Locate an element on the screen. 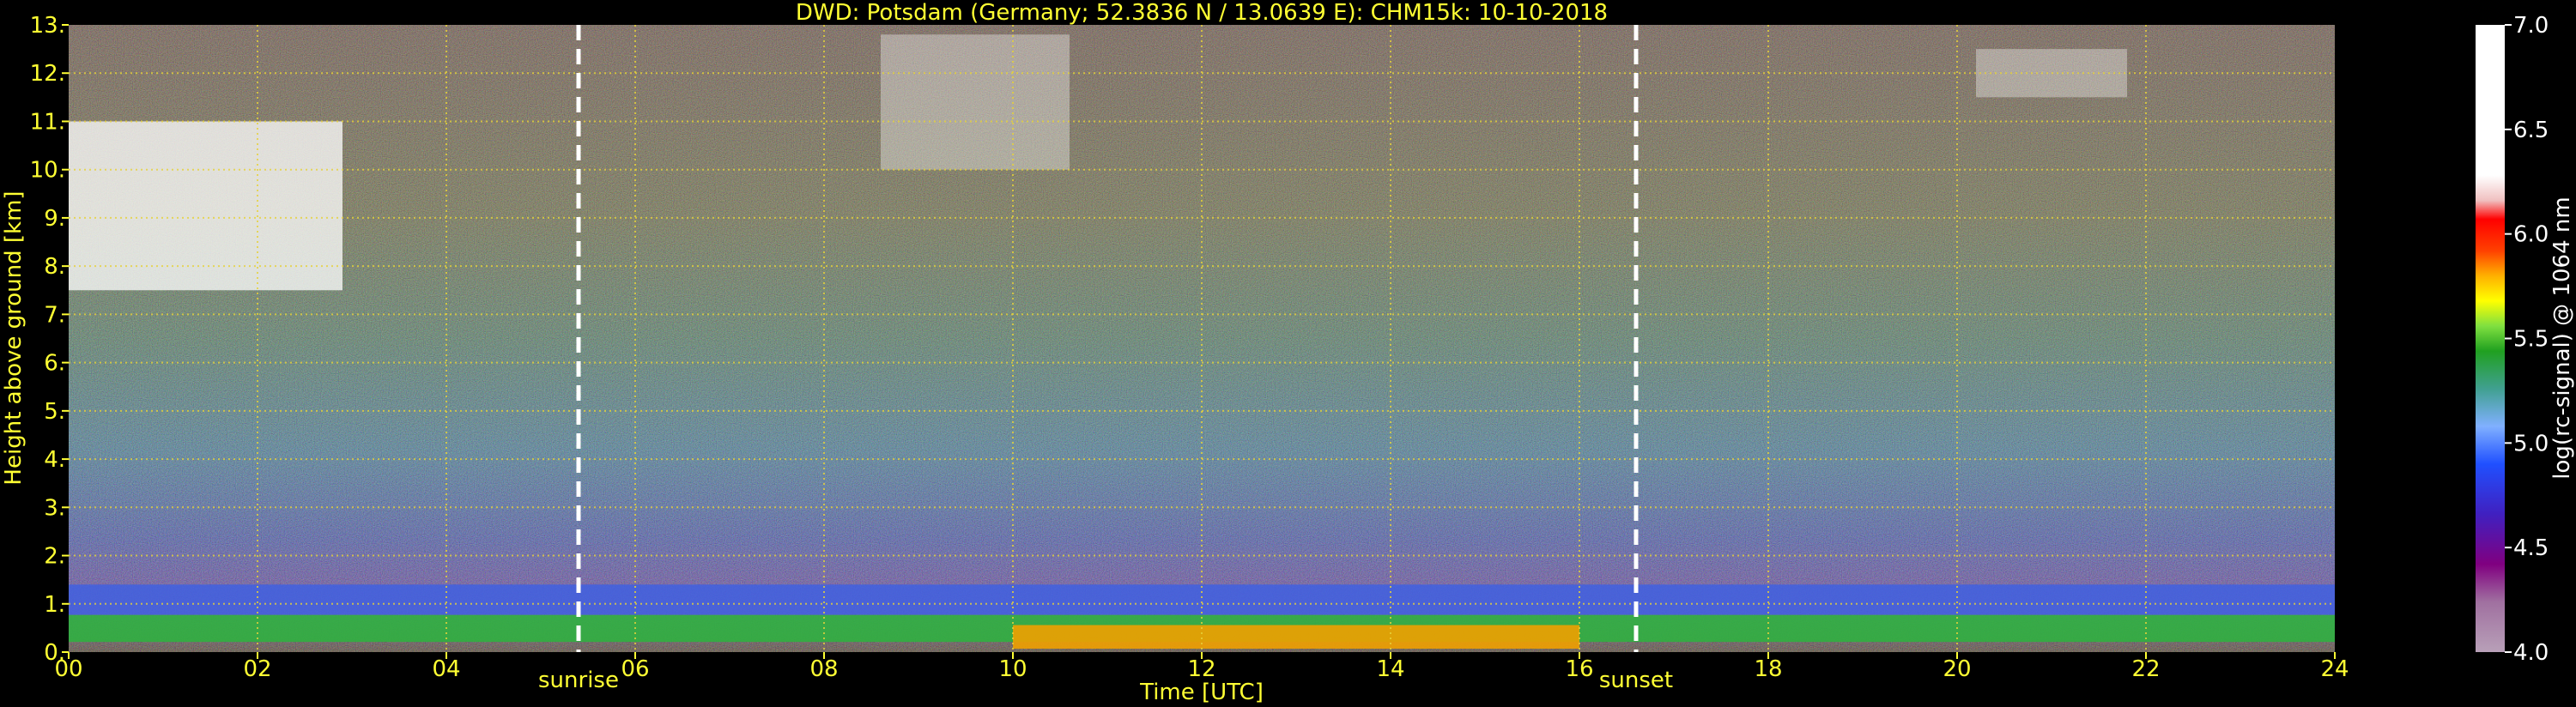  y-tick-label: 0. is located at coordinates (54, 653).